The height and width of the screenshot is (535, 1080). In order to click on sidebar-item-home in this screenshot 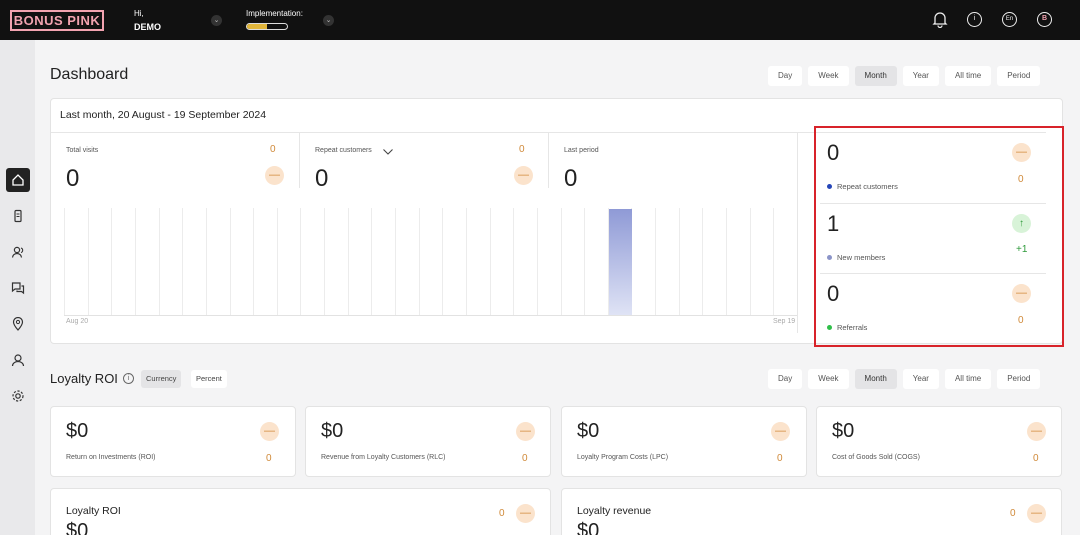, I will do `click(18, 180)`.